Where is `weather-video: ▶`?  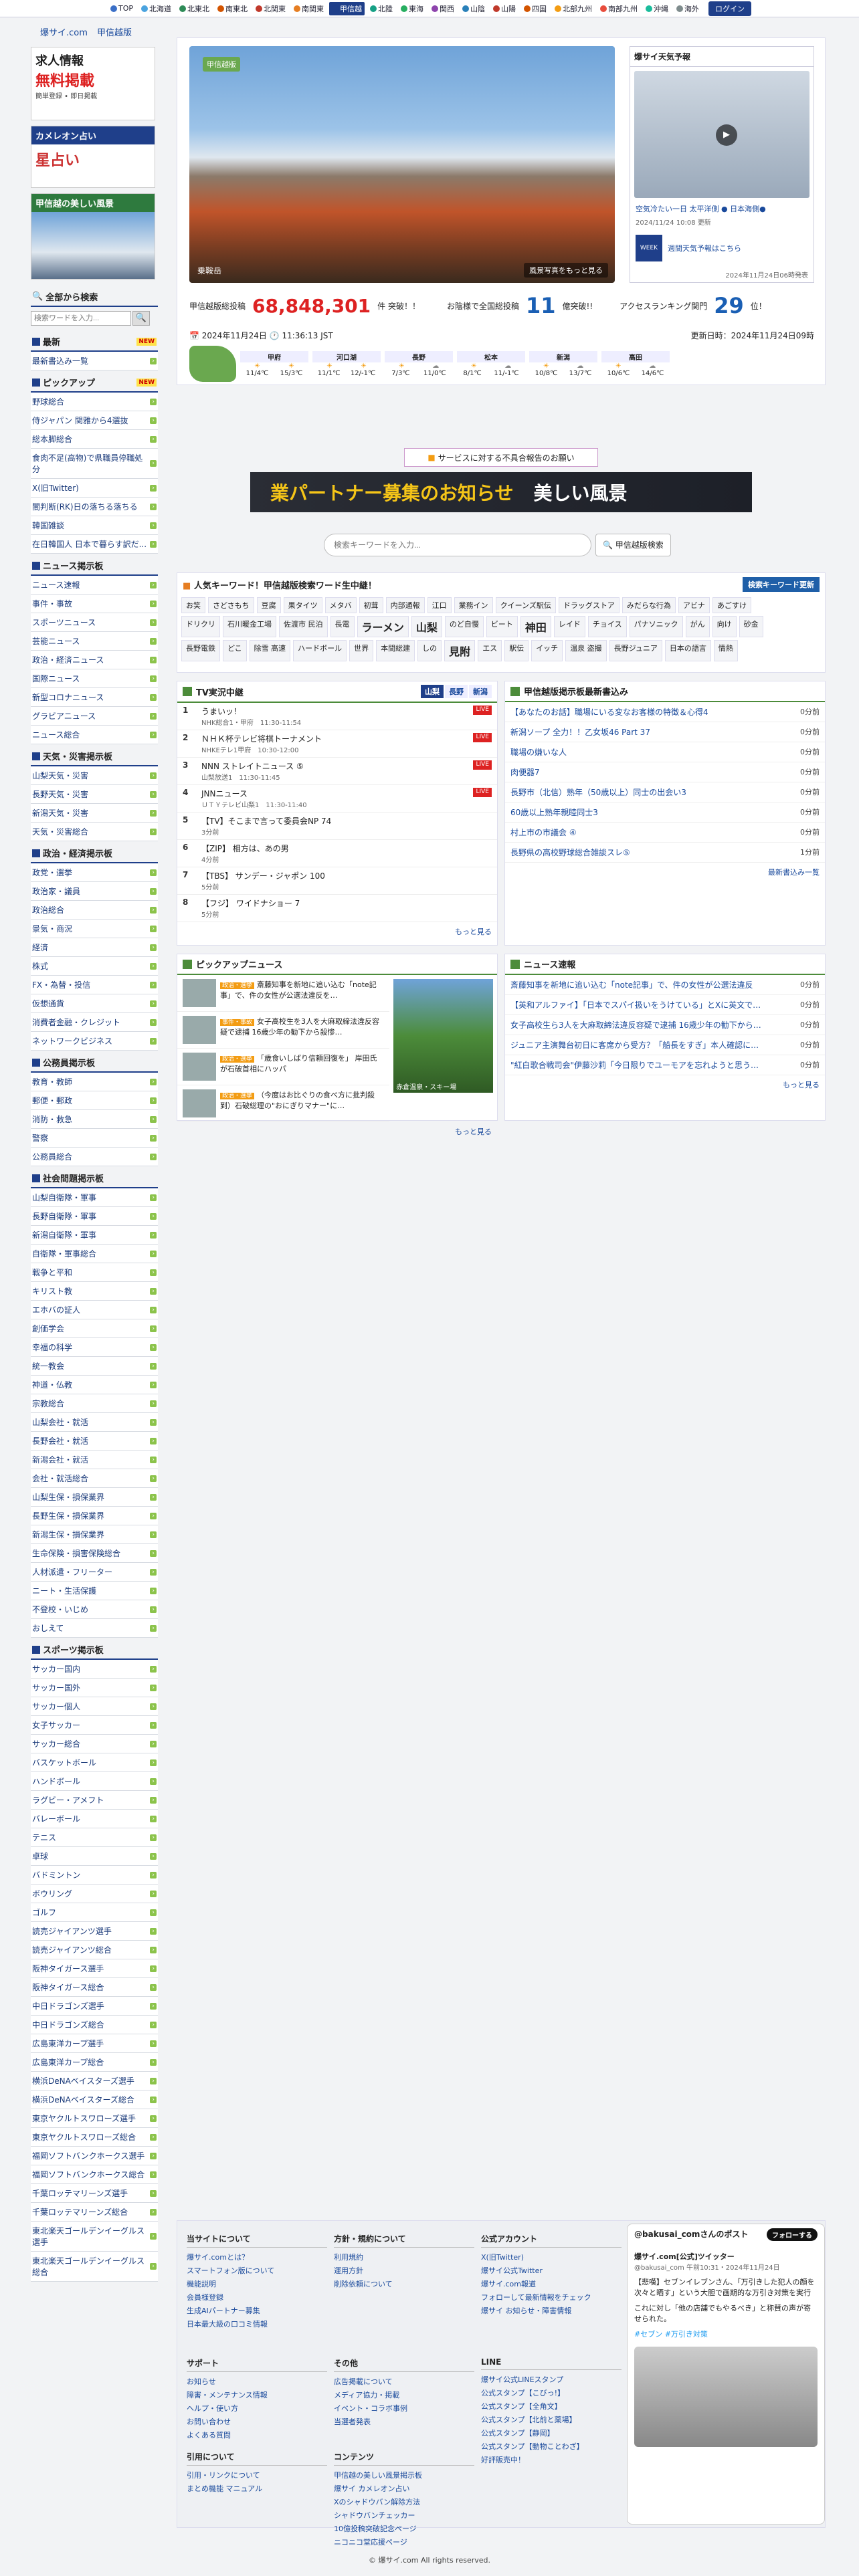
weather-video: ▶ is located at coordinates (721, 134).